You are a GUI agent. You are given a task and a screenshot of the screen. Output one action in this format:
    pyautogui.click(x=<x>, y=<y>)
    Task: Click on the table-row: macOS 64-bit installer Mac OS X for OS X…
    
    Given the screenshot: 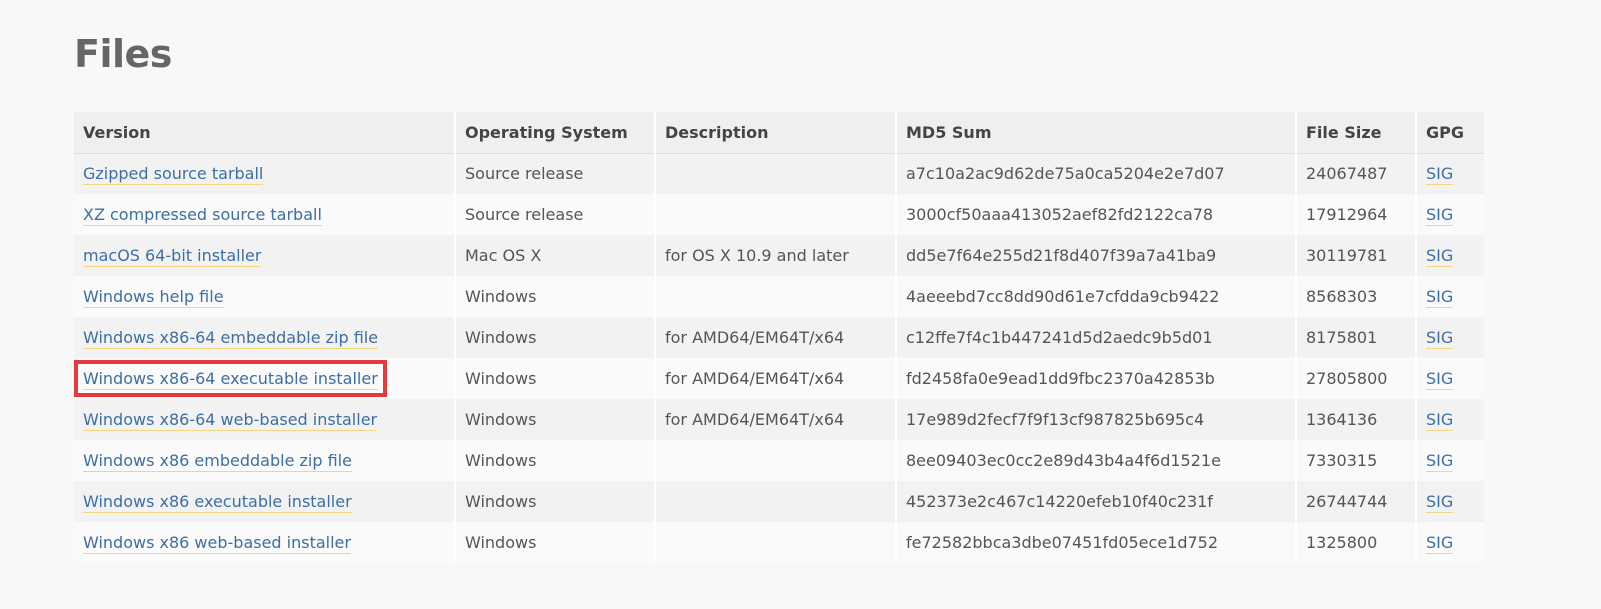 What is the action you would take?
    pyautogui.click(x=779, y=255)
    